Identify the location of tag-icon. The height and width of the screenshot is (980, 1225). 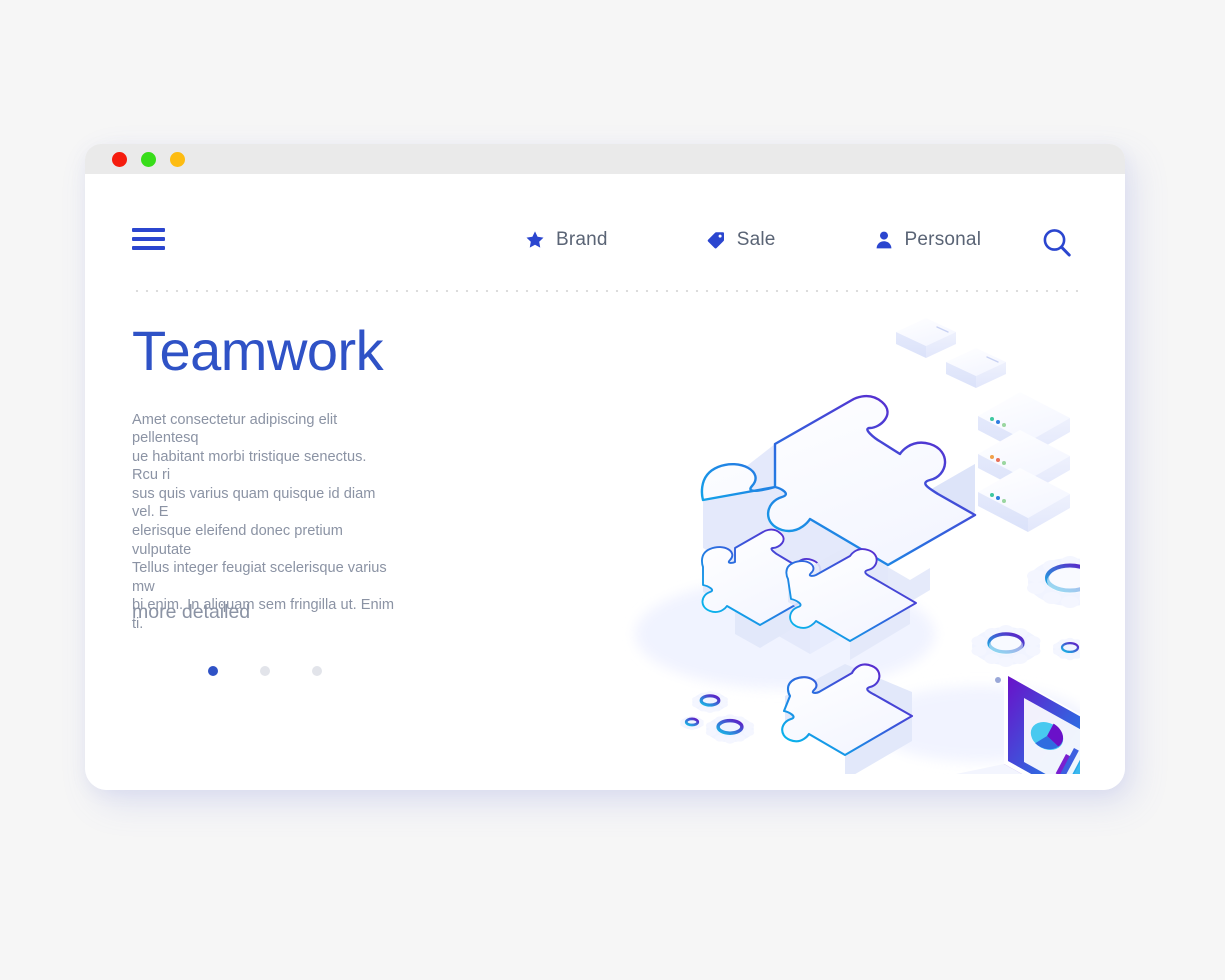
(715, 240).